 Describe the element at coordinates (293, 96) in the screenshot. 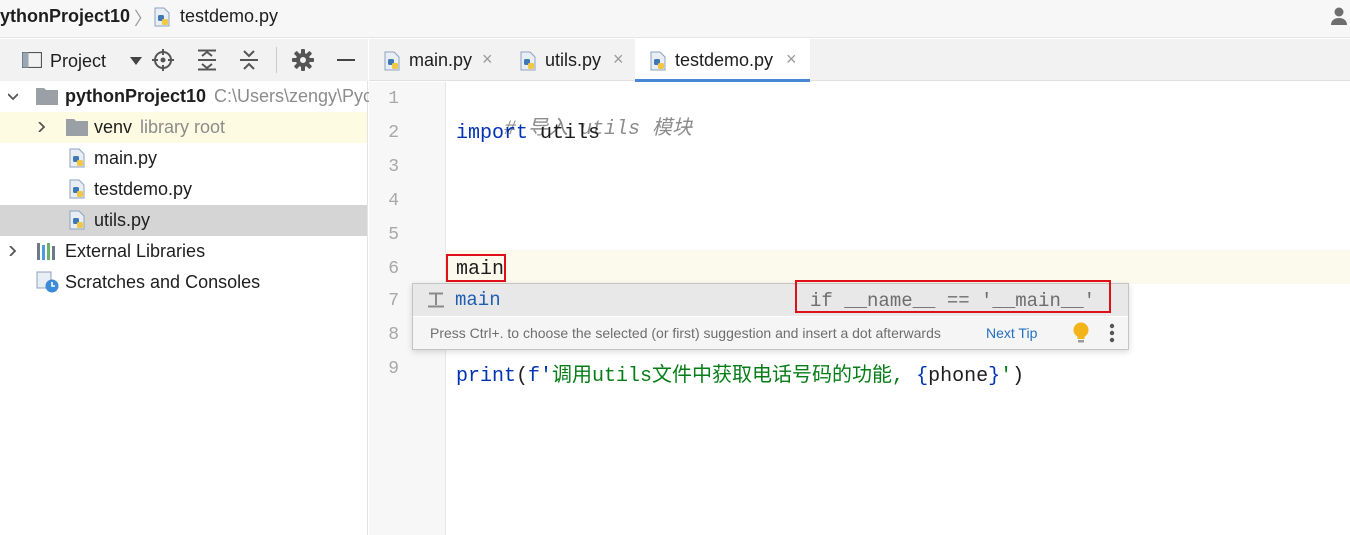

I see `tree-item-path: C:\Users\zengy\Pyc` at that location.